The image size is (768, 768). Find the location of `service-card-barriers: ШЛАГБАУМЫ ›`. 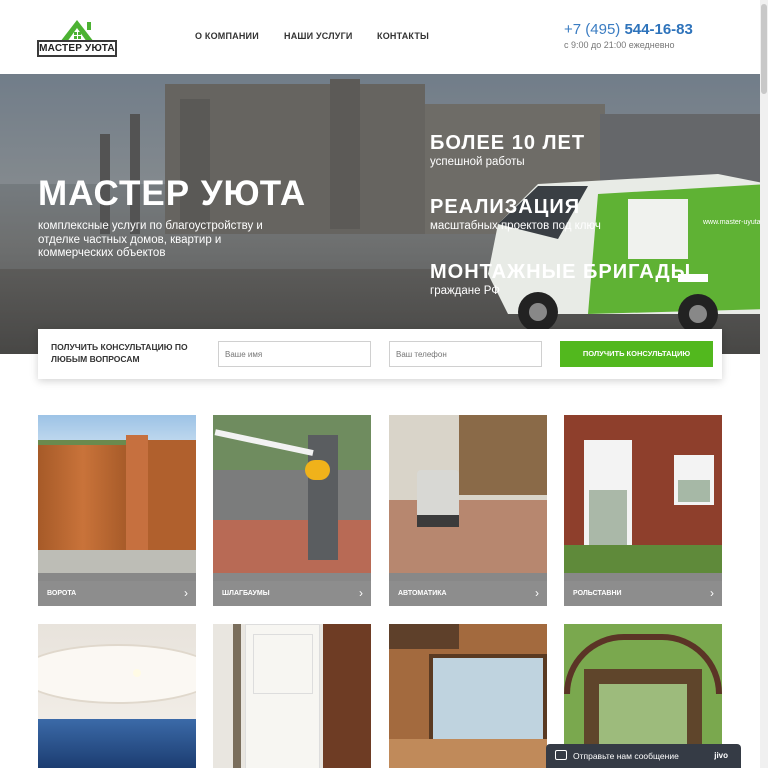

service-card-barriers: ШЛАГБАУМЫ › is located at coordinates (292, 510).